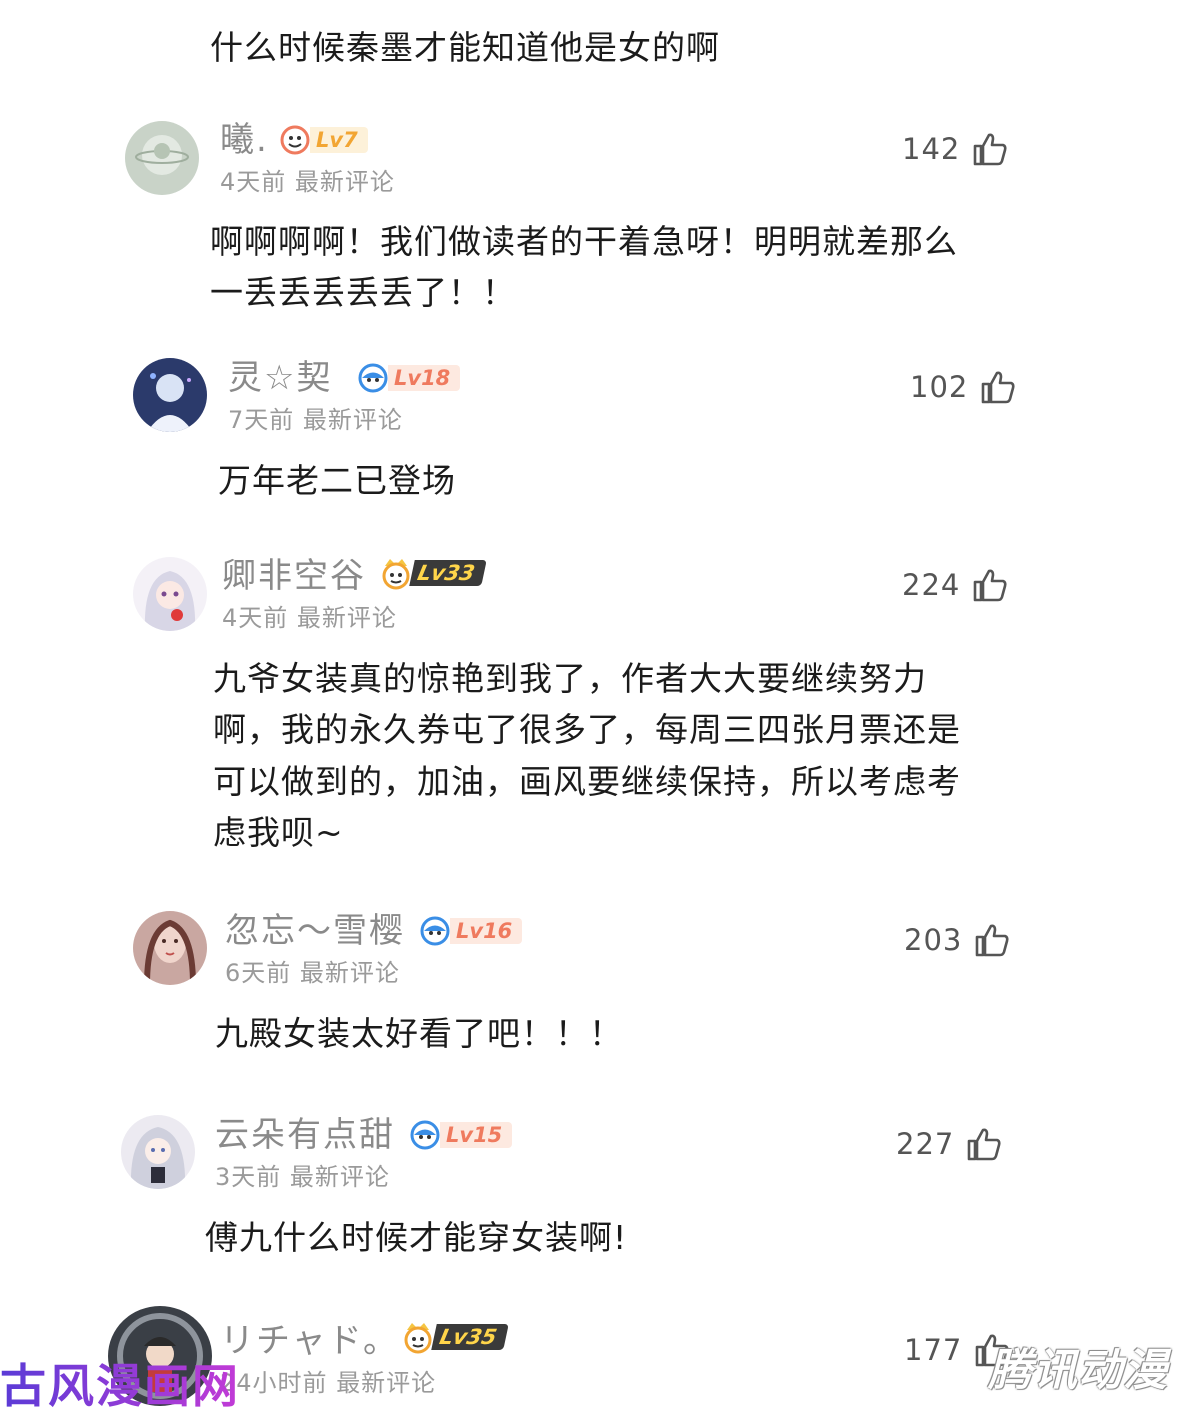 The height and width of the screenshot is (1416, 1200). What do you see at coordinates (309, 1341) in the screenshot?
I see `username: リチャド。` at bounding box center [309, 1341].